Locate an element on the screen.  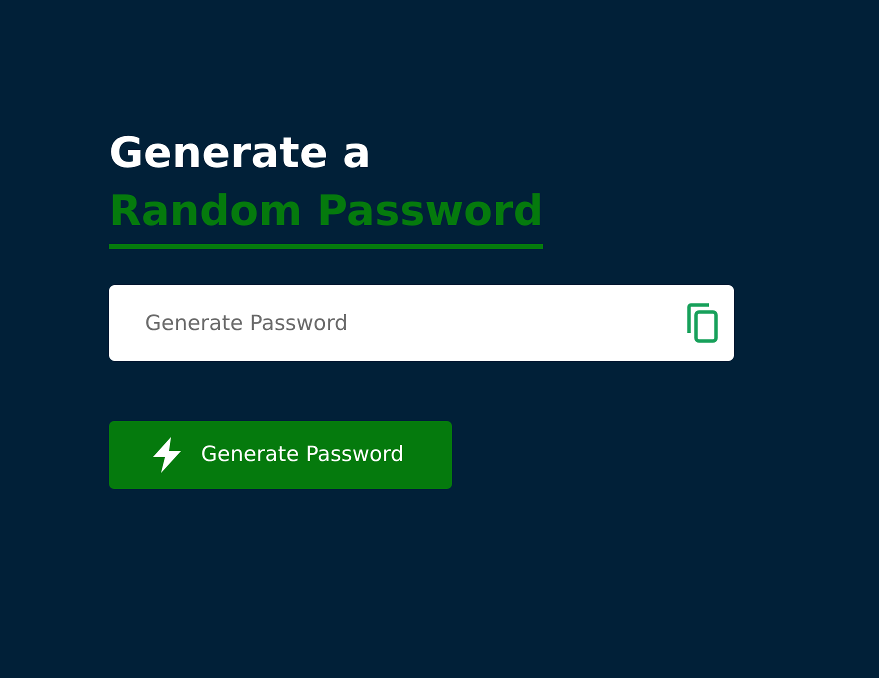
heading-highlight: Random Password is located at coordinates (326, 215).